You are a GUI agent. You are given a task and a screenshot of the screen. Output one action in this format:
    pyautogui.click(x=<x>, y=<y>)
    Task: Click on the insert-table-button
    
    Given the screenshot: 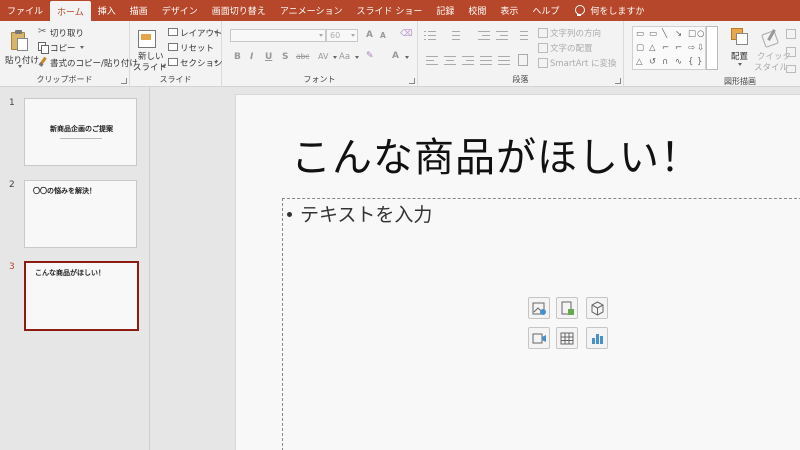 What is the action you would take?
    pyautogui.click(x=567, y=338)
    